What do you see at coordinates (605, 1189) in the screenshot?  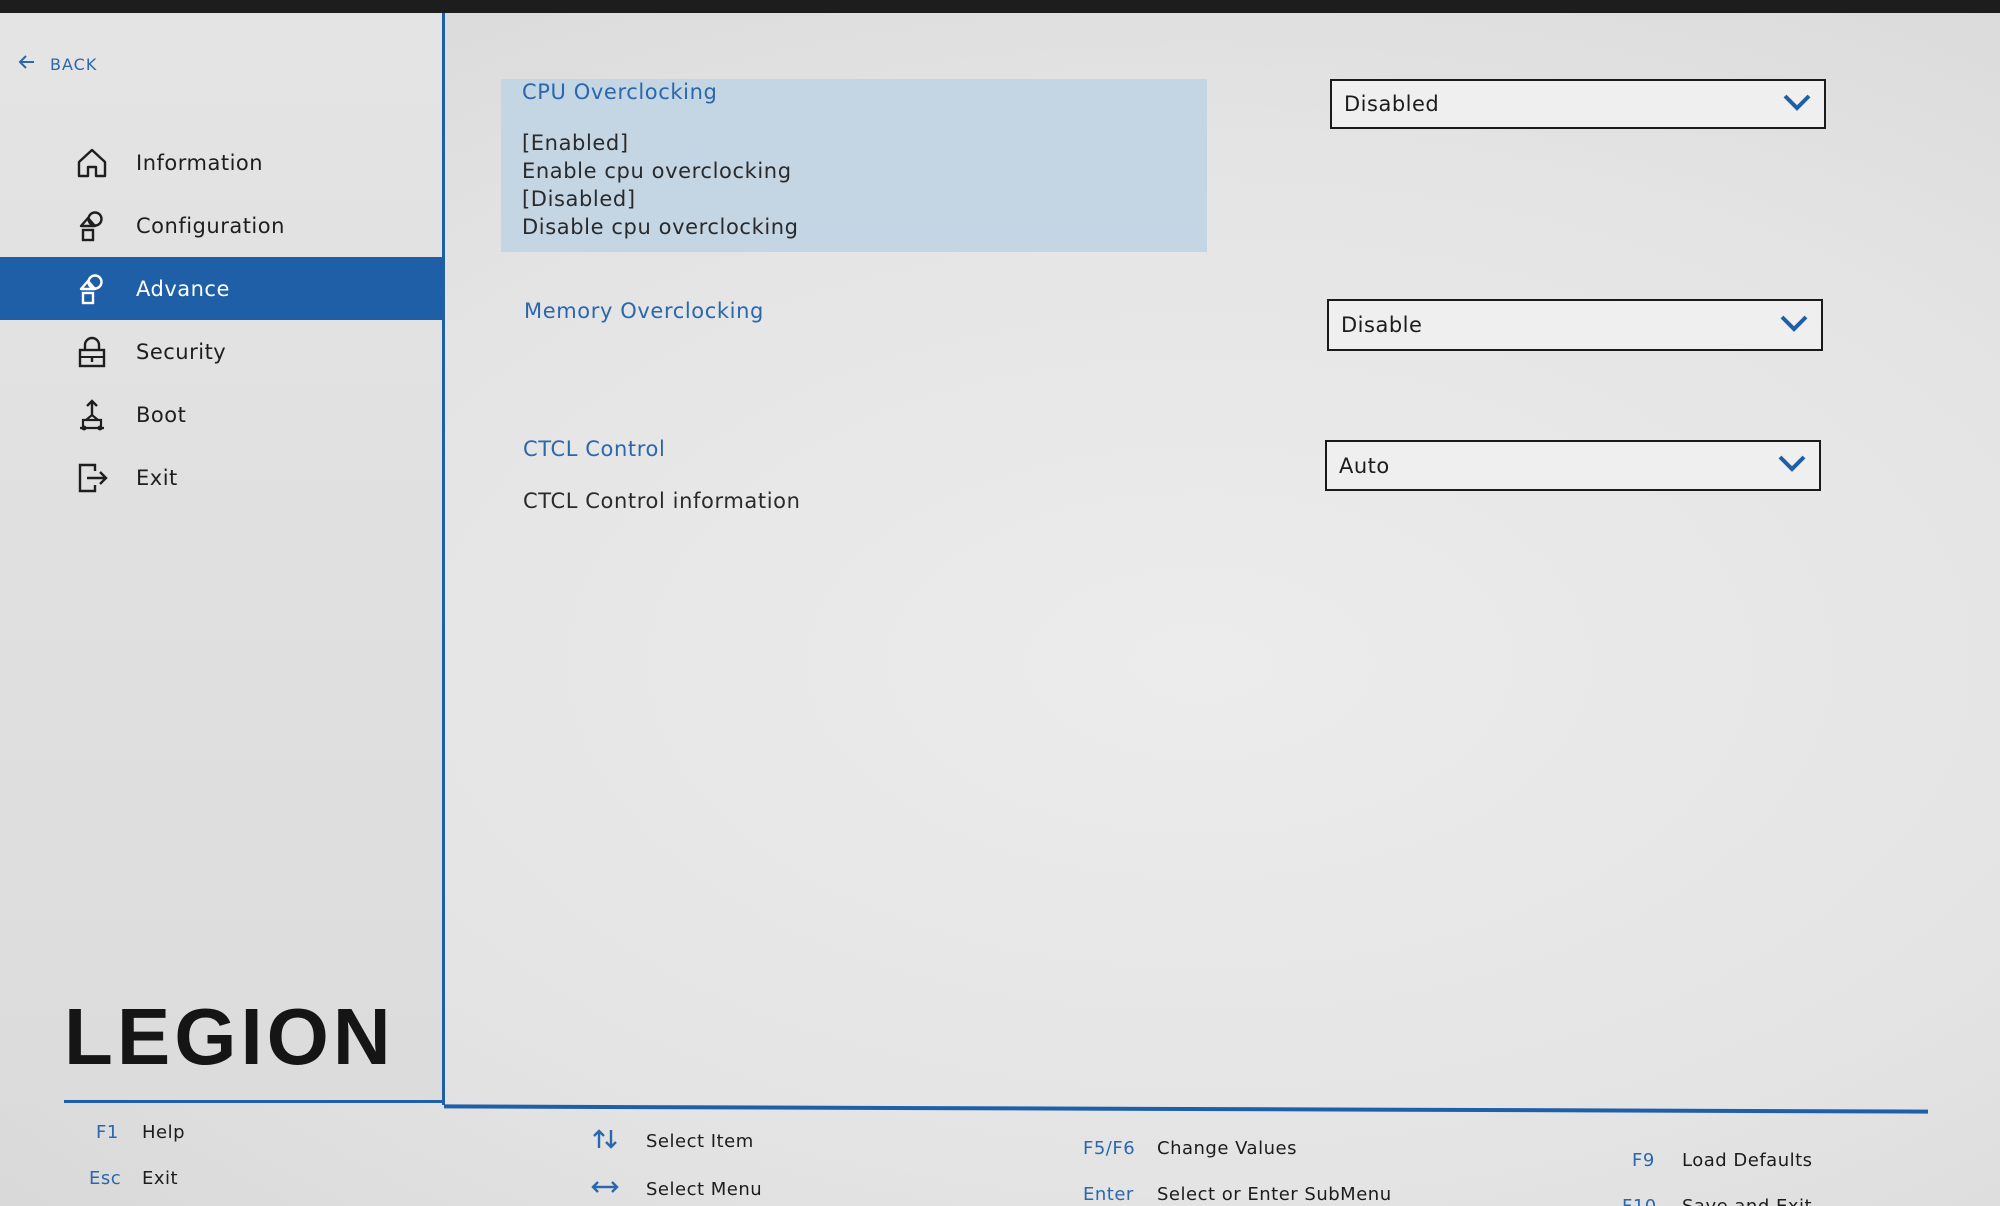 I see `left-right-arrows-icon` at bounding box center [605, 1189].